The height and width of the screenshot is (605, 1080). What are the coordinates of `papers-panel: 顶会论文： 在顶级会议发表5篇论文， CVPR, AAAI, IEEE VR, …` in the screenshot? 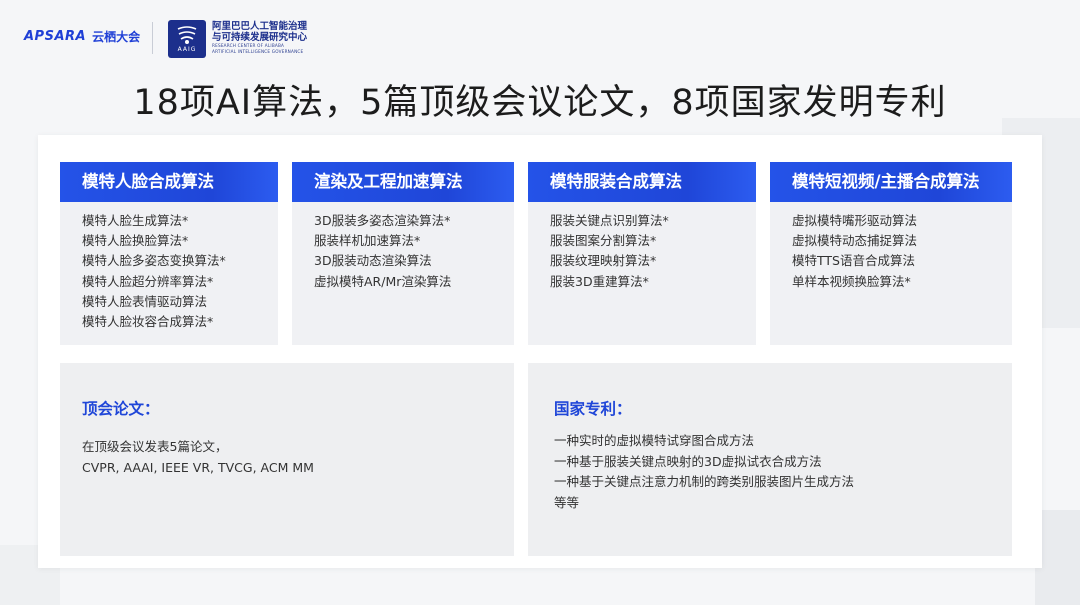 It's located at (287, 459).